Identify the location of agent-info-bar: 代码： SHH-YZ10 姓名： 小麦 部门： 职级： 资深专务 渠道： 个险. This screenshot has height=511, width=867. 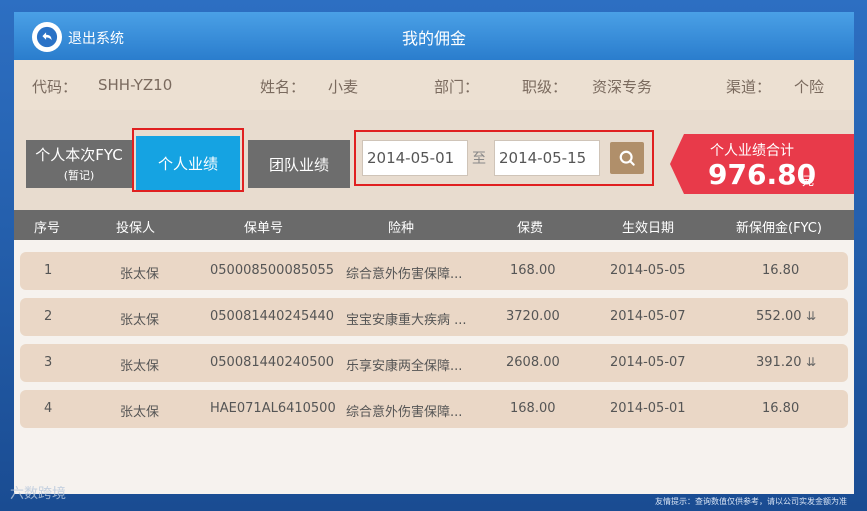
(434, 85).